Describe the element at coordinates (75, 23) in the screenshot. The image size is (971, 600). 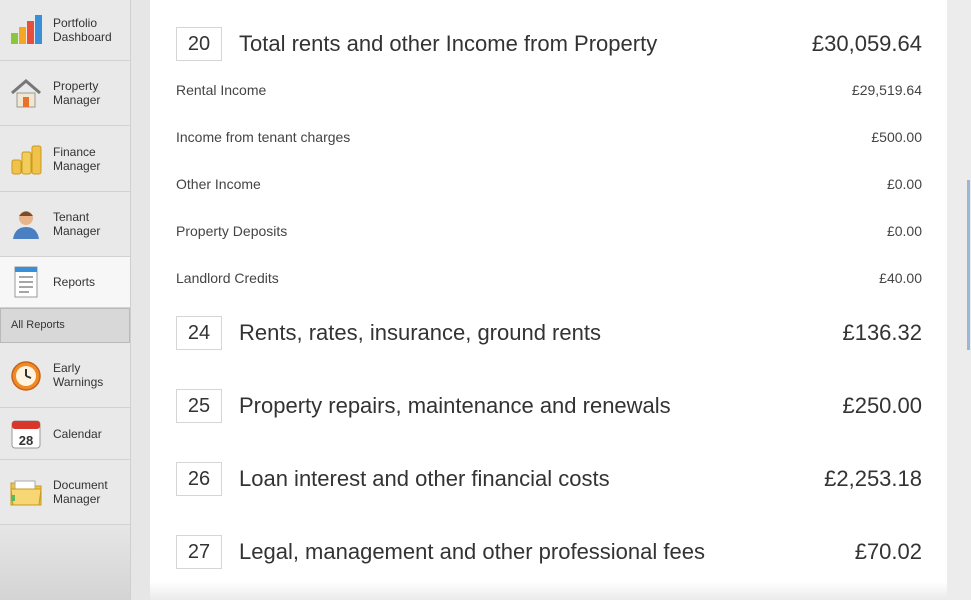
I see `sidebar-item-label: Portfolio` at that location.